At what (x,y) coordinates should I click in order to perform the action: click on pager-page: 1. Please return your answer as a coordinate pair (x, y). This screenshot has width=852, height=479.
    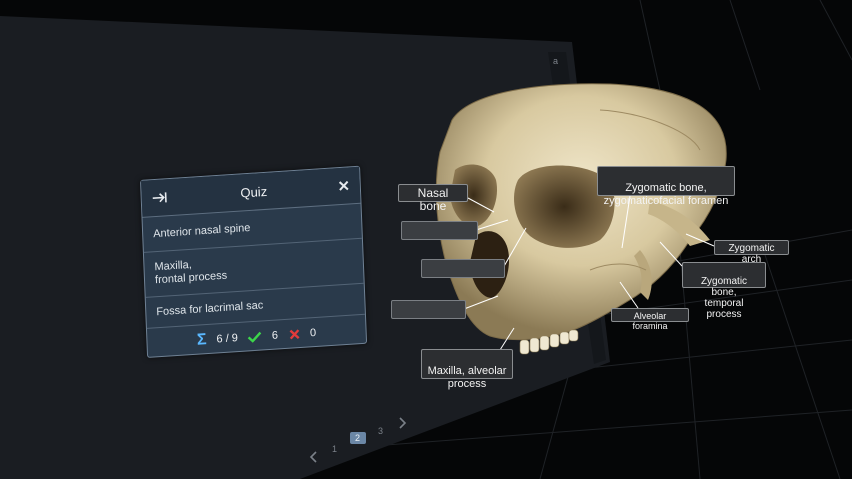
    Looking at the image, I should click on (334, 449).